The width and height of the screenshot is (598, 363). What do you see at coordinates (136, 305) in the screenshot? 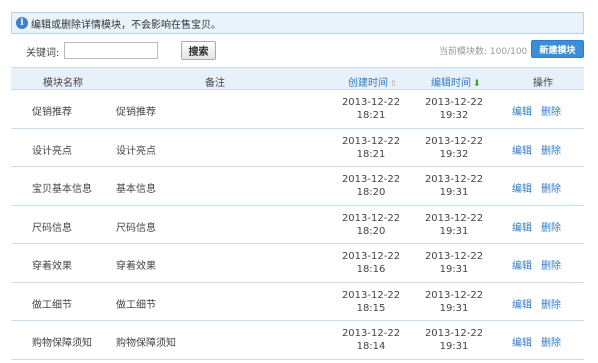
I see `module-note: 做工细节` at bounding box center [136, 305].